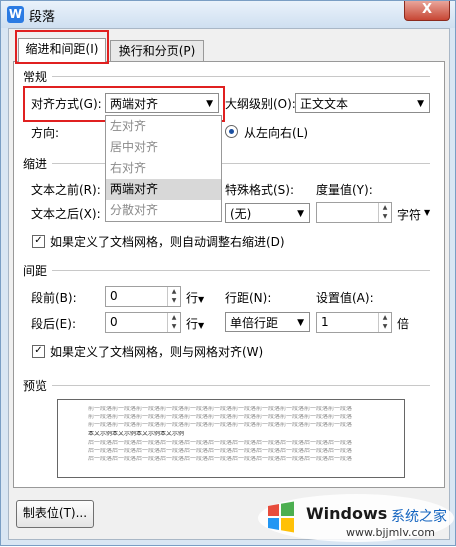  Describe the element at coordinates (157, 51) in the screenshot. I see `tab-line-page-break: 换行和分页(P)` at that location.